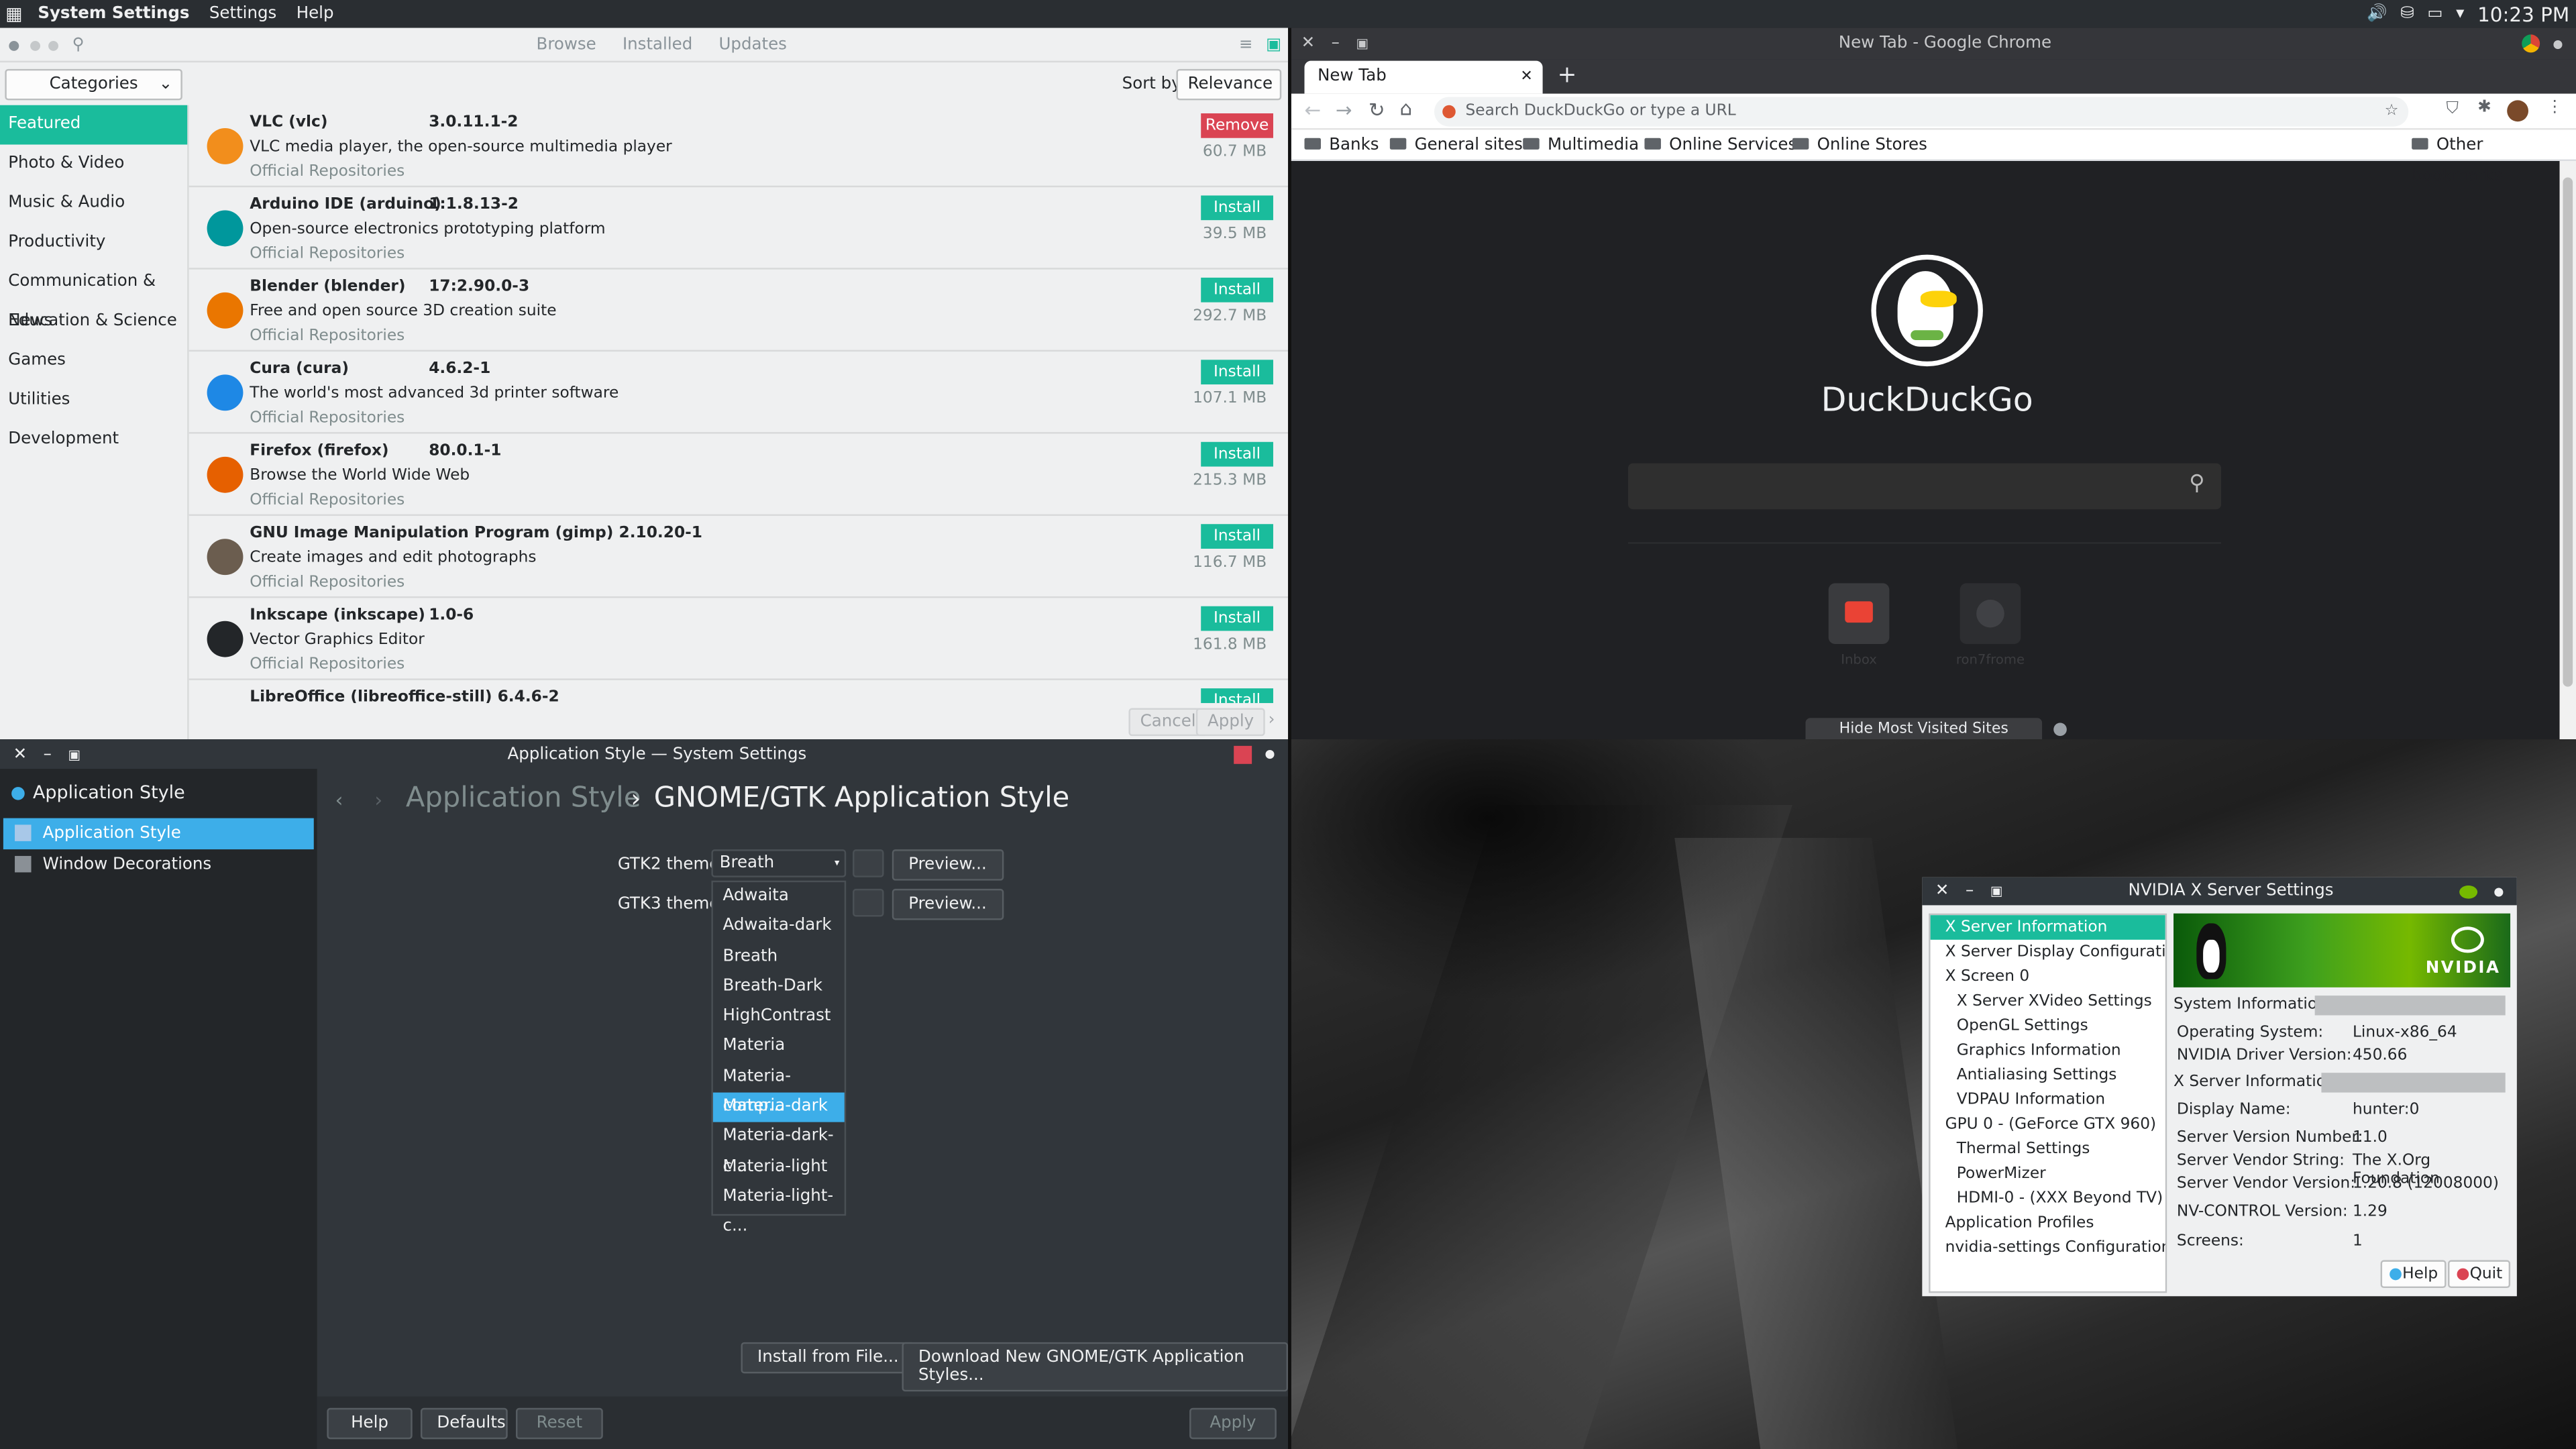  Describe the element at coordinates (1376, 110) in the screenshot. I see `reload-icon: ↻` at that location.